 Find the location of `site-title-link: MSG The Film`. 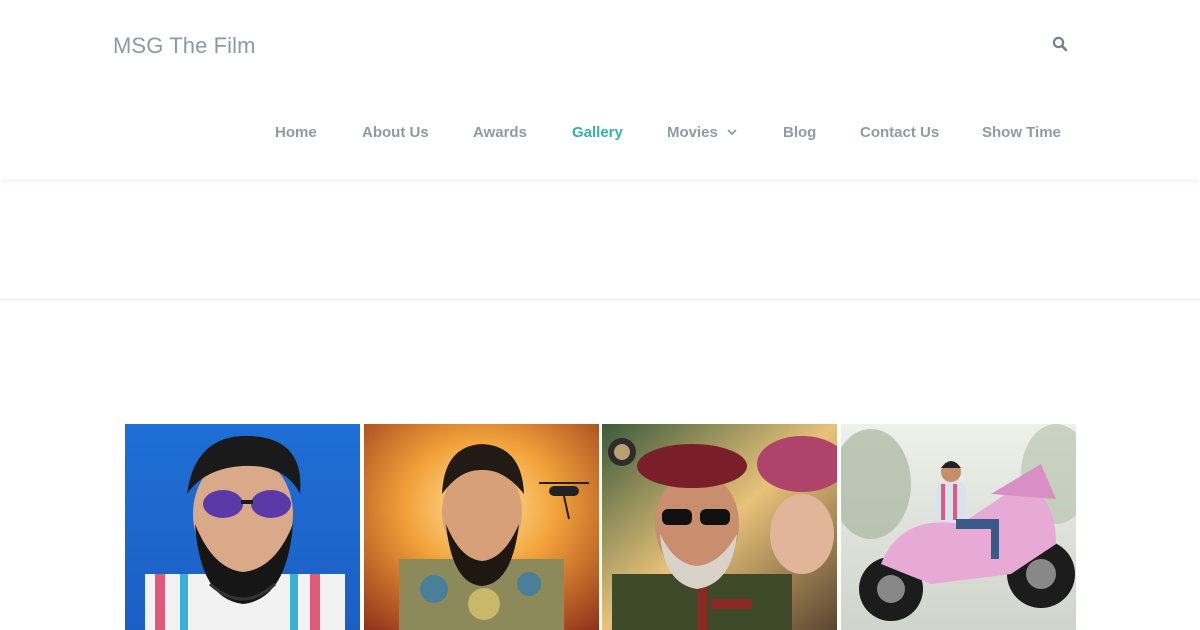

site-title-link: MSG The Film is located at coordinates (184, 46).